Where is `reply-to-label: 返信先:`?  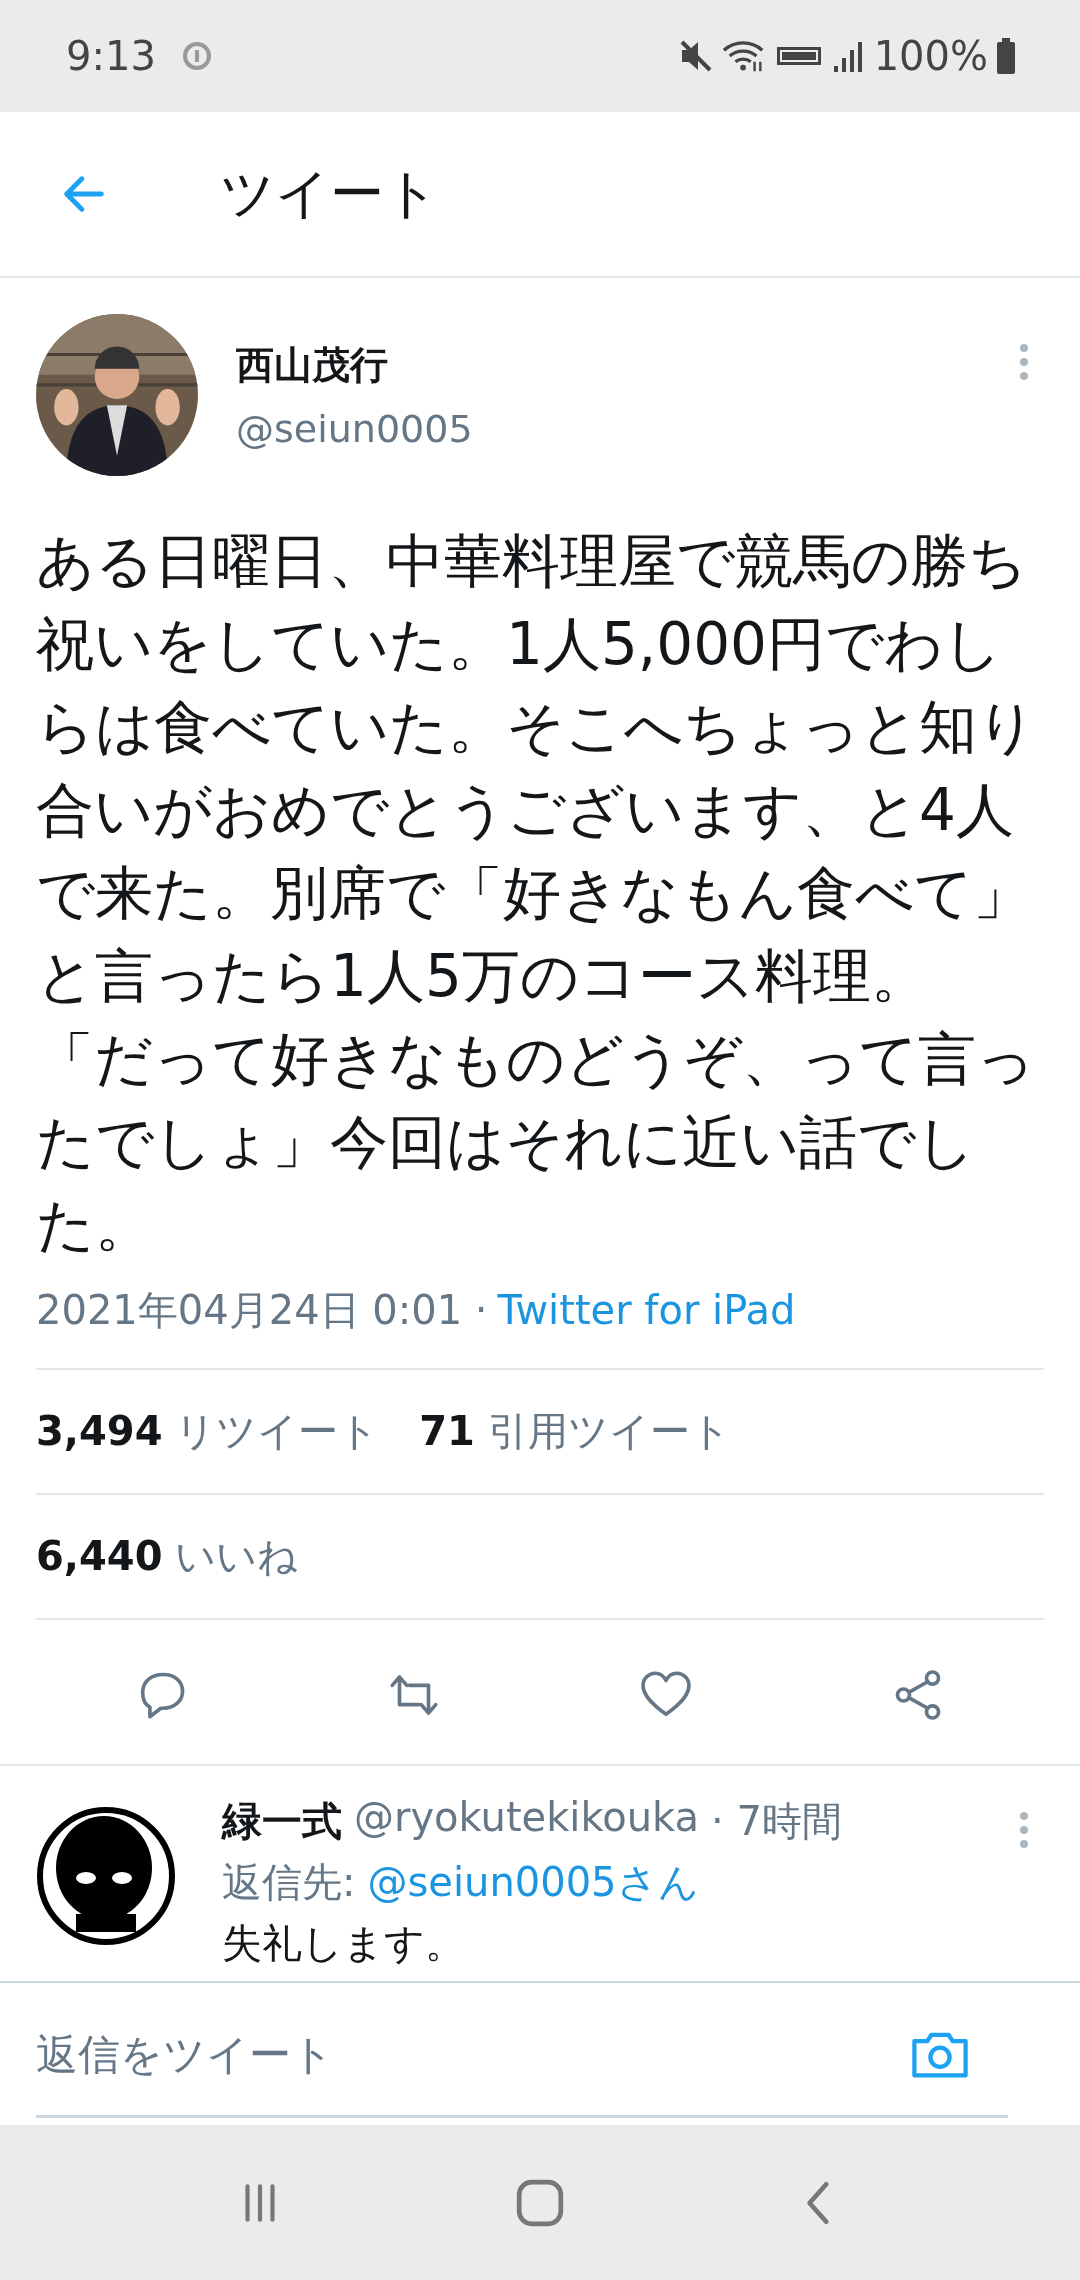
reply-to-label: 返信先: is located at coordinates (289, 1882).